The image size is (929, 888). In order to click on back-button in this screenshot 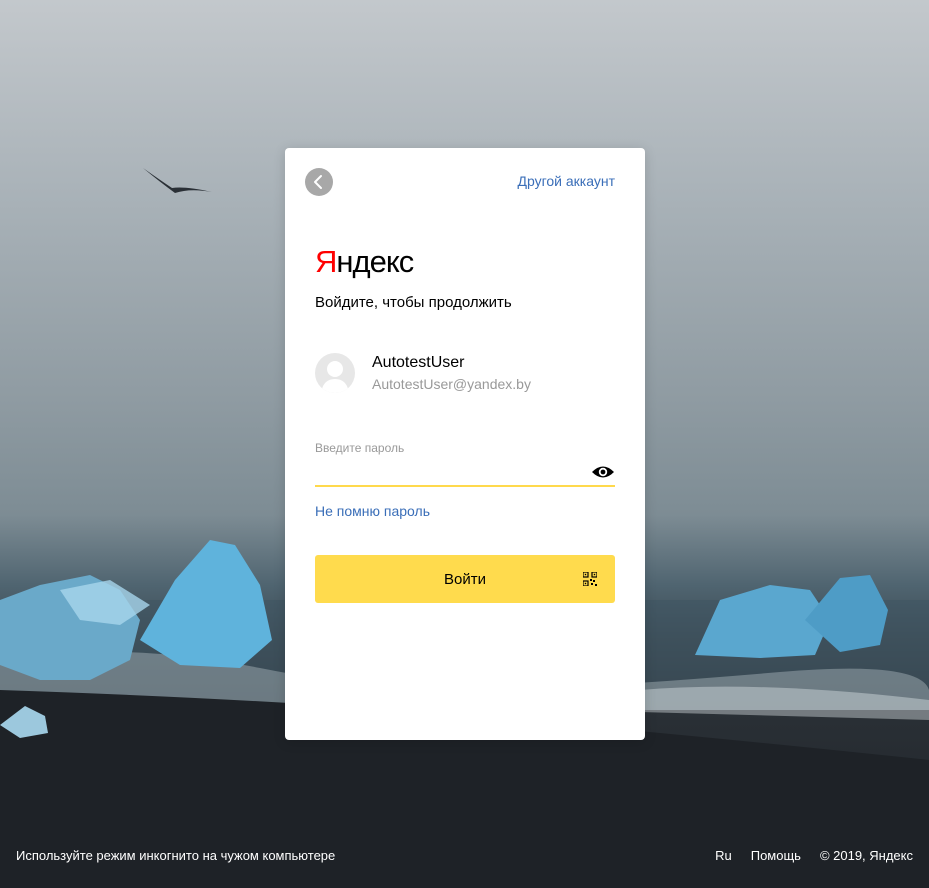, I will do `click(319, 182)`.